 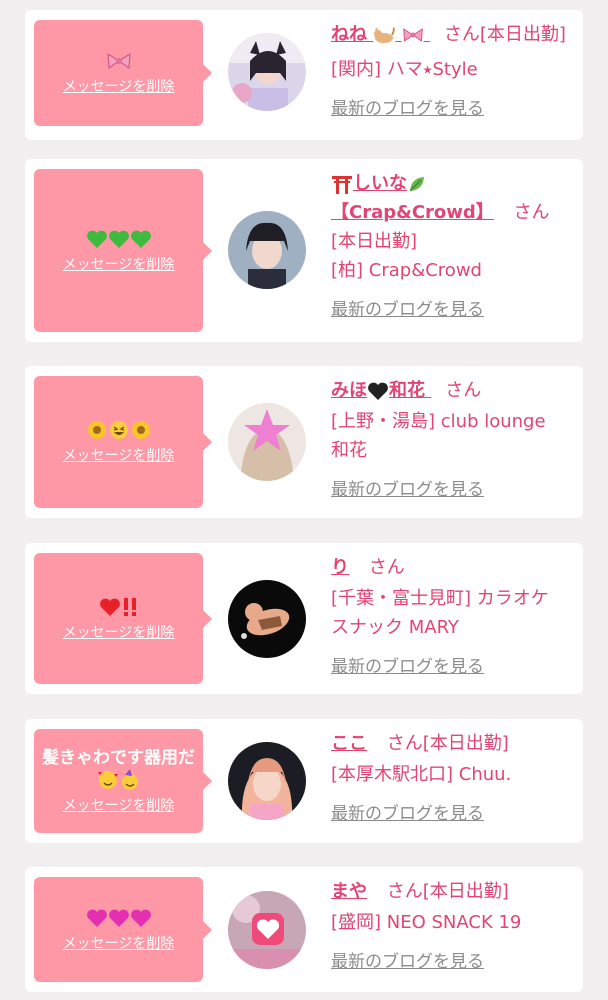 I want to click on message-bubble: 髪きゃわです器用だ メッセージを削除, so click(x=123, y=781).